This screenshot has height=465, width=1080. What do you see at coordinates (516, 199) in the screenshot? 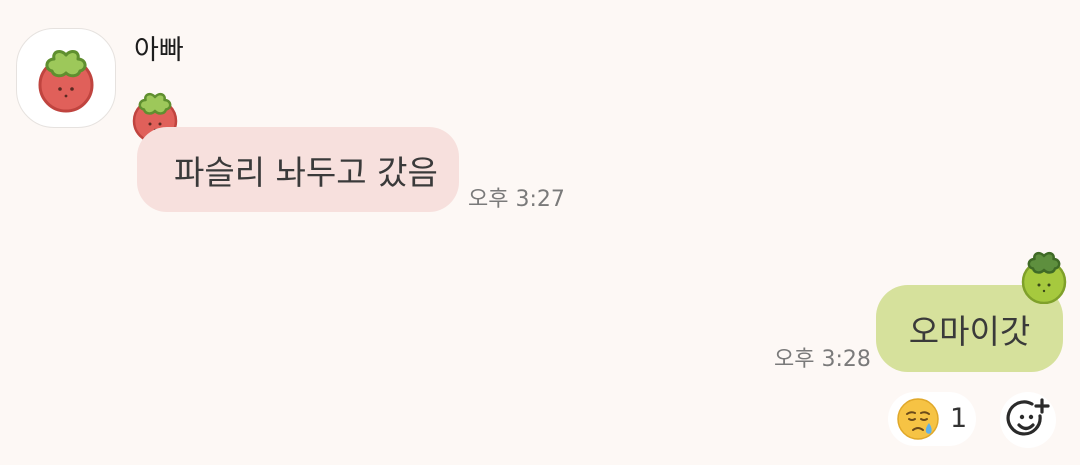
I see `message-timestamp: 오후 3:27` at bounding box center [516, 199].